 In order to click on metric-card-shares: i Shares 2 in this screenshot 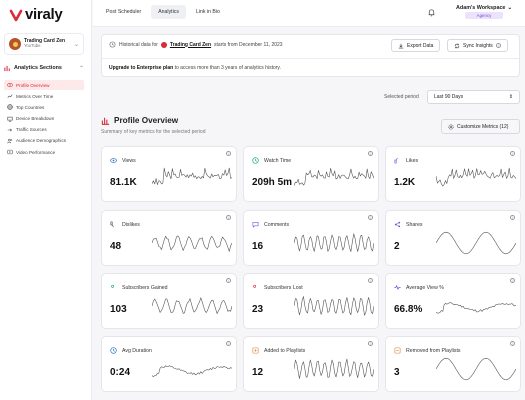, I will do `click(453, 238)`.